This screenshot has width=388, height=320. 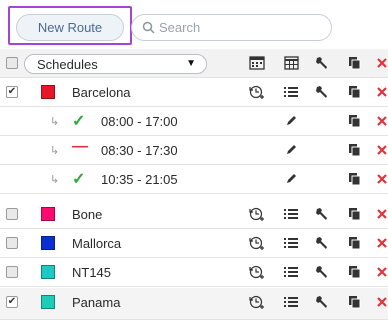 I want to click on table-header: Schedules ▼, so click(x=194, y=63).